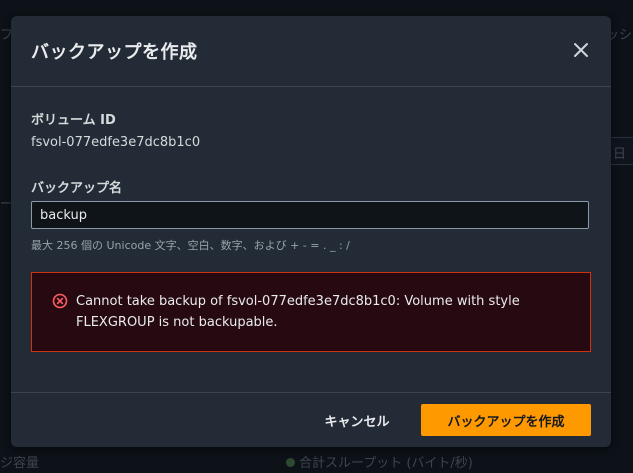 Image resolution: width=633 pixels, height=473 pixels. Describe the element at coordinates (73, 120) in the screenshot. I see `volume-id-label: ボリューム ID` at that location.